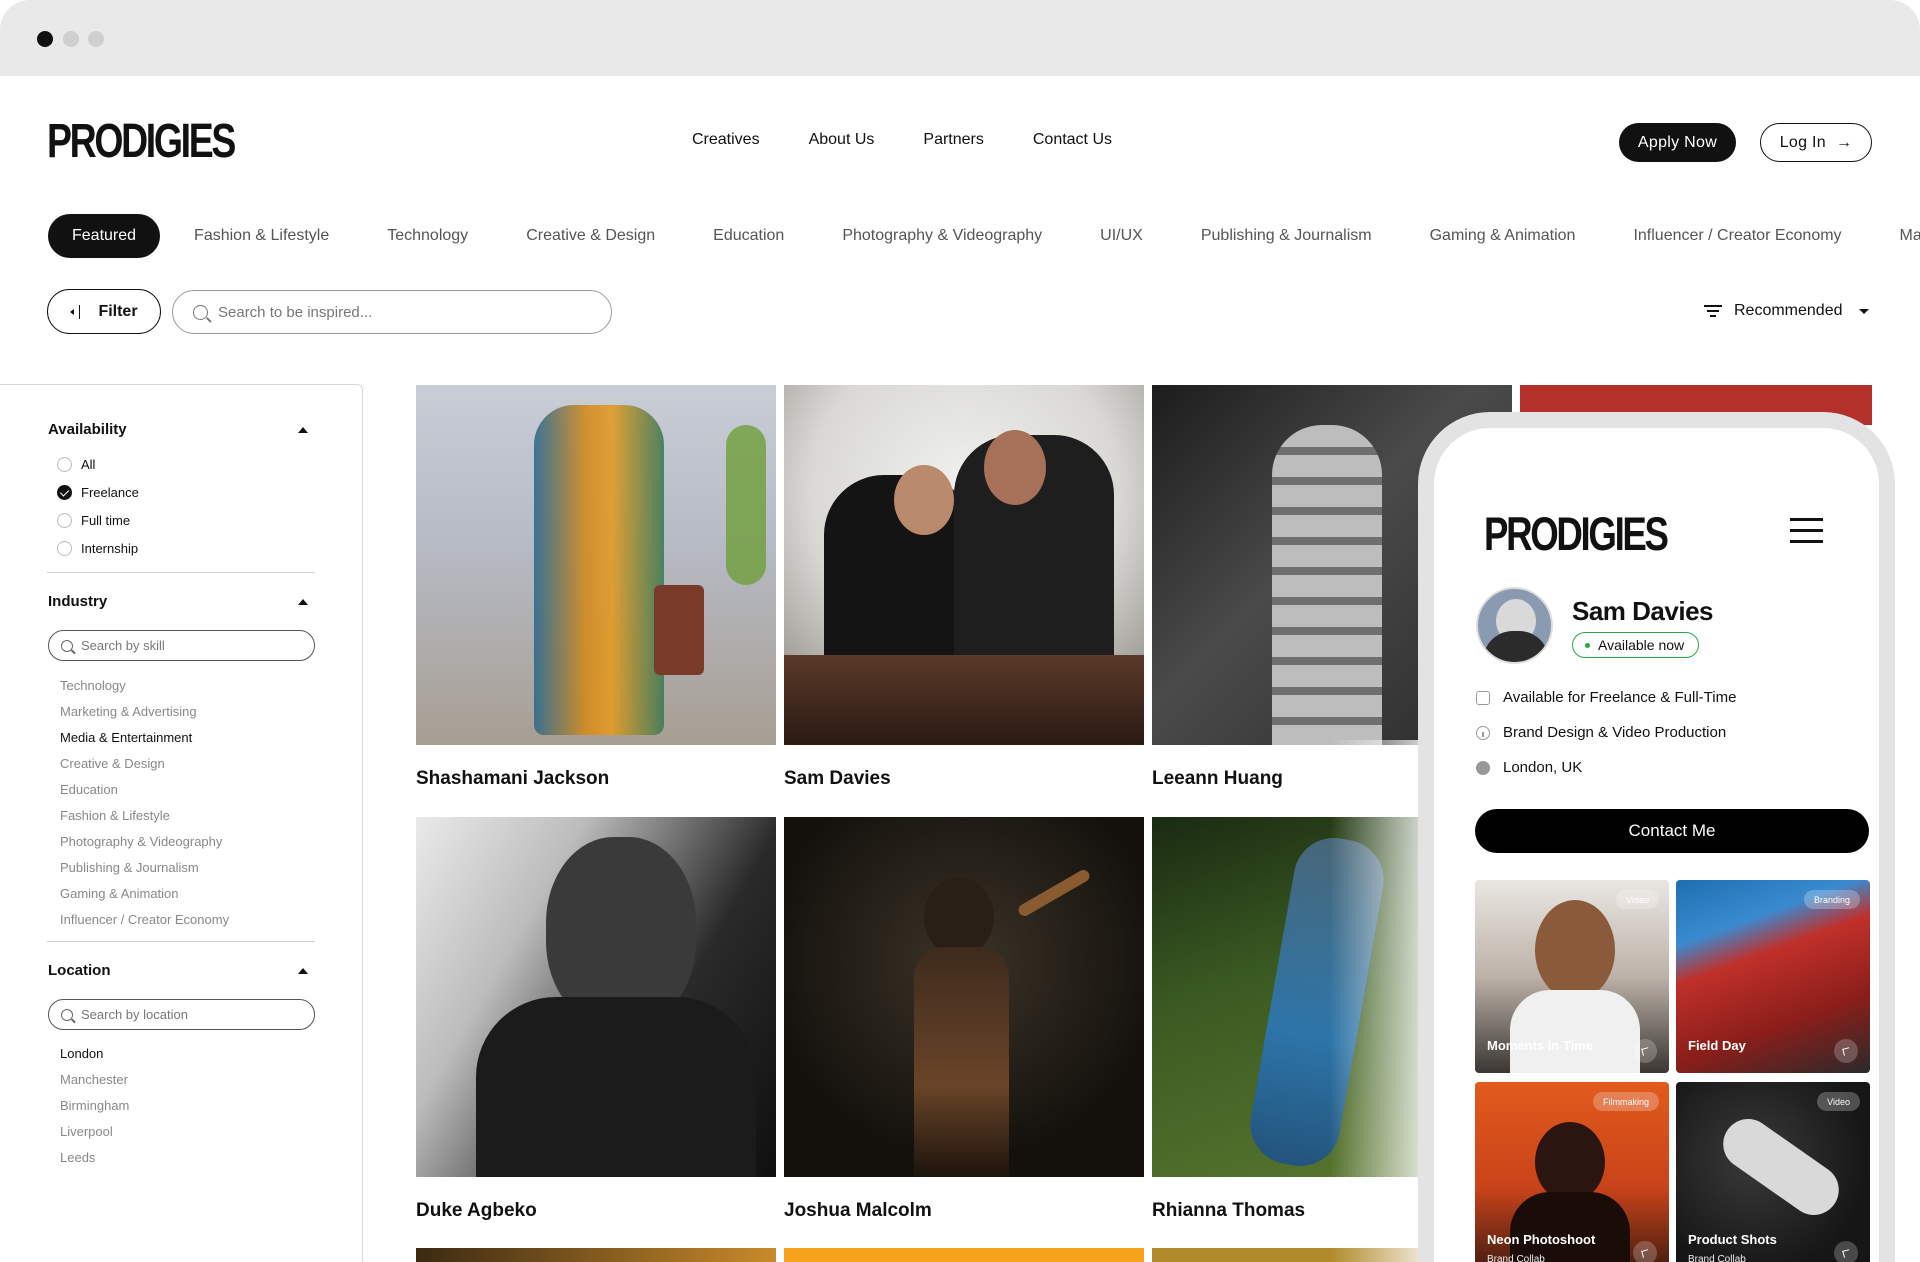 The height and width of the screenshot is (1262, 1920). What do you see at coordinates (1121, 236) in the screenshot?
I see `tab-ui-ux: UI/UX` at bounding box center [1121, 236].